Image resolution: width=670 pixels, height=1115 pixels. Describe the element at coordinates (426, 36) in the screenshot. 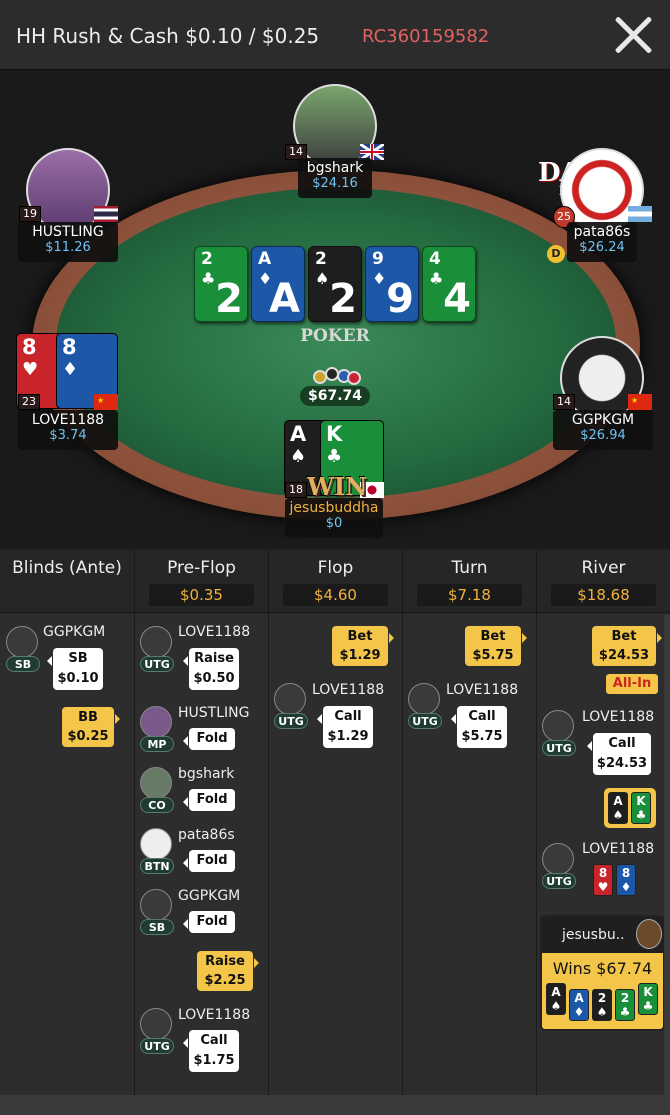

I see `hand-id: RC360159582` at that location.